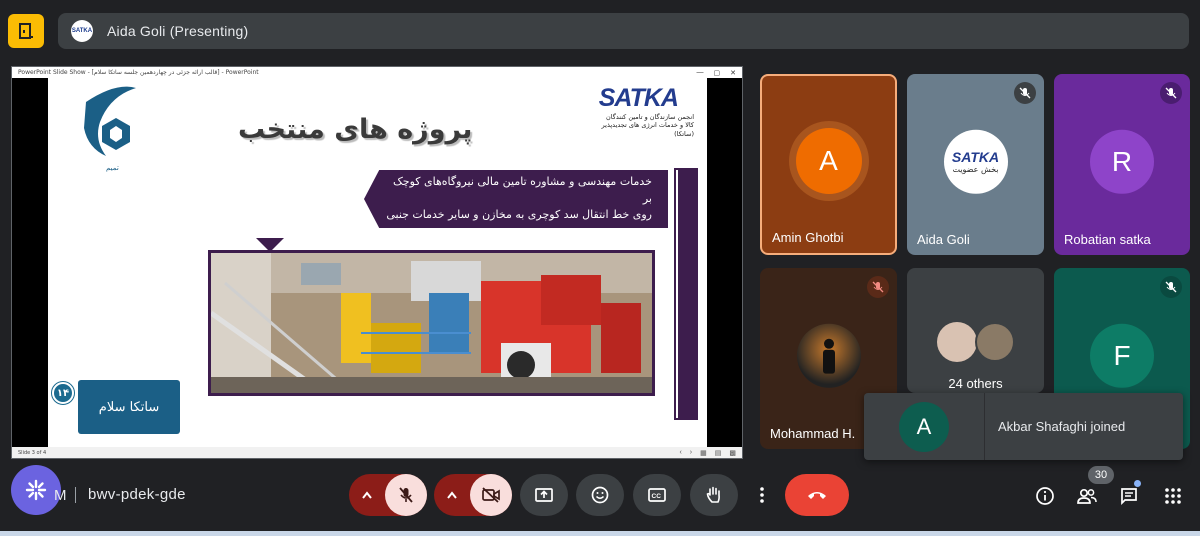  I want to click on participant-tile-aida: SATKA بخش عضویت Aida Goli, so click(975, 164).